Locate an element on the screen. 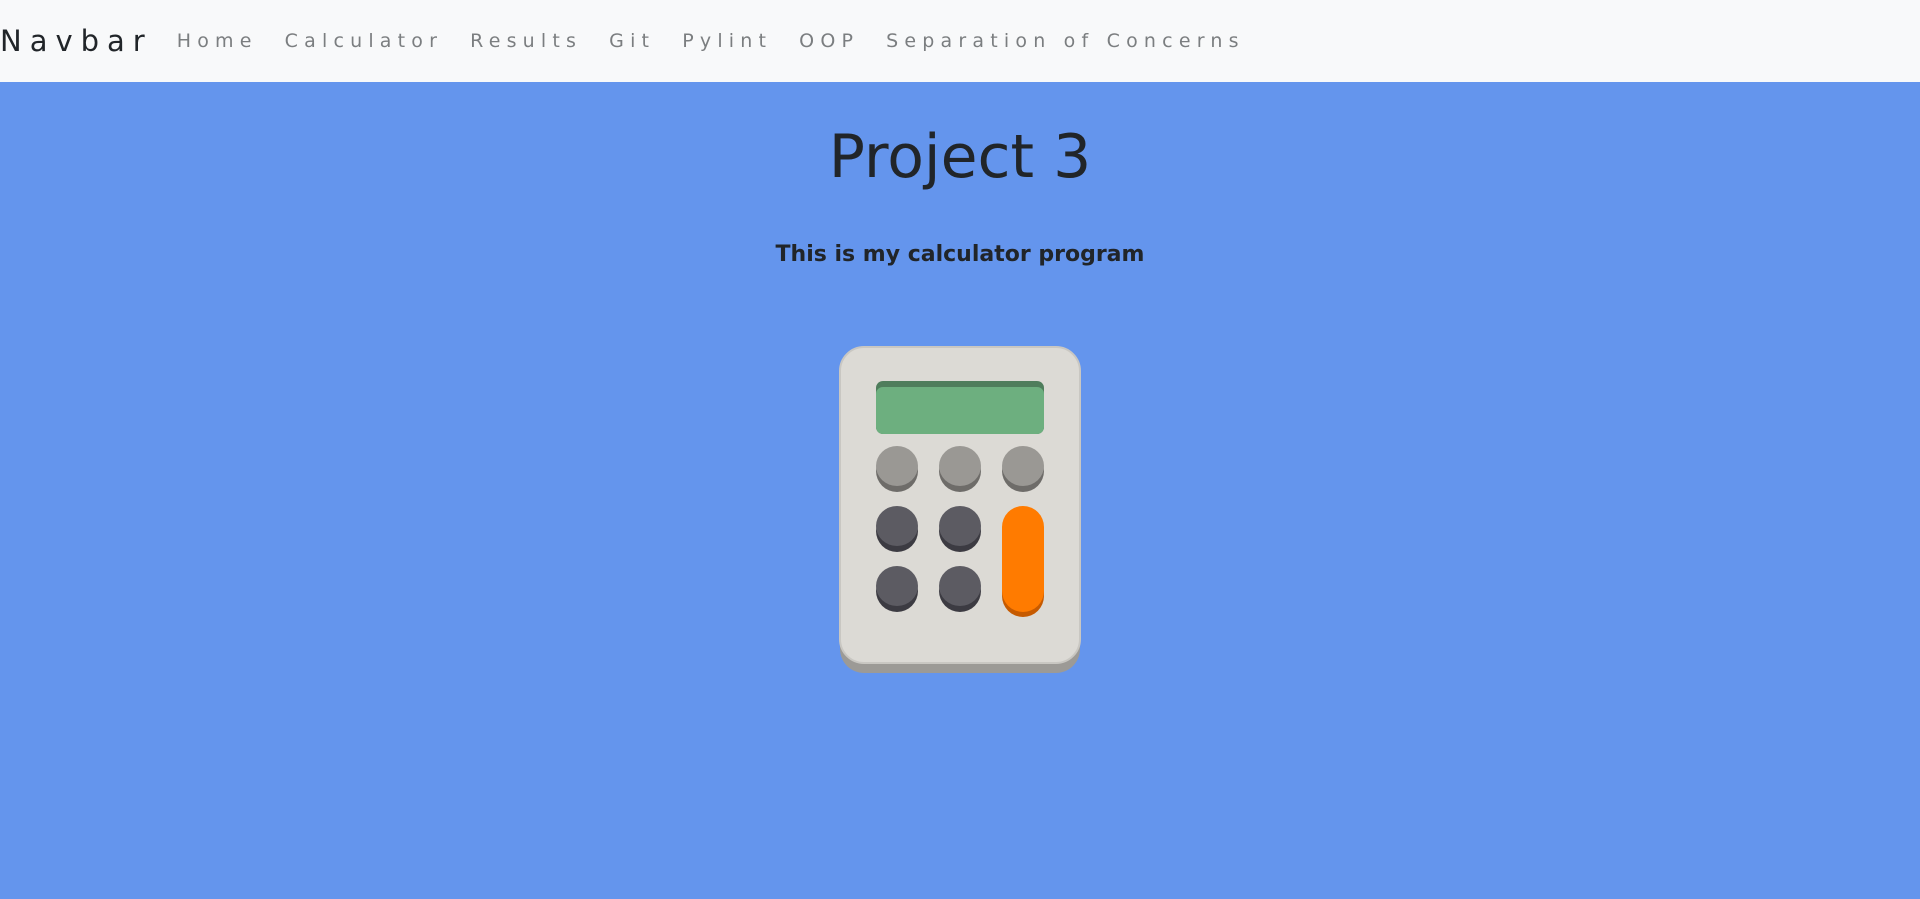 This screenshot has height=899, width=1920. nav-link-git: Git is located at coordinates (636, 41).